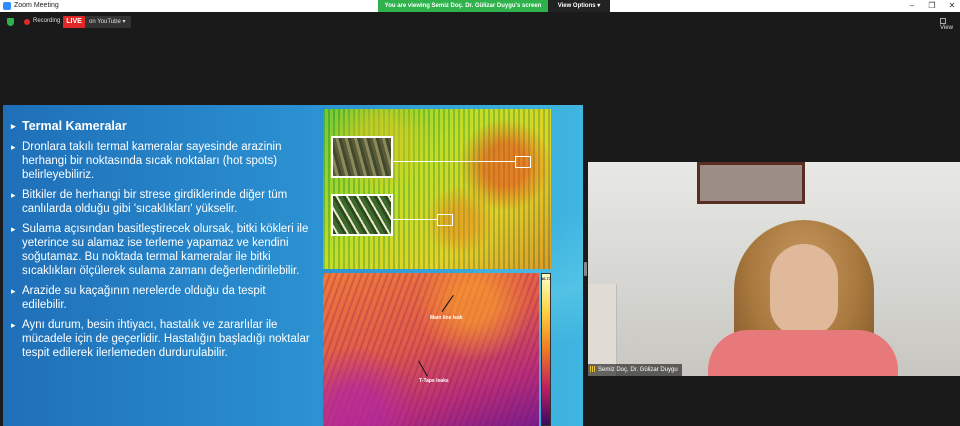 The height and width of the screenshot is (426, 960). Describe the element at coordinates (751, 183) in the screenshot. I see `wall-picture-frame` at that location.